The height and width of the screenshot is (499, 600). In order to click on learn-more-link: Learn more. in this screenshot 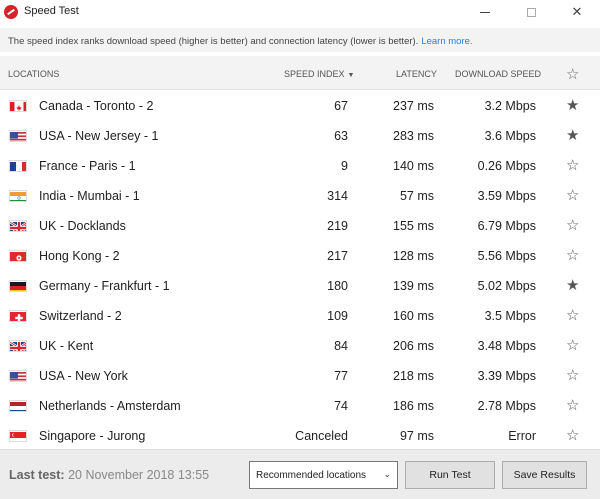, I will do `click(446, 41)`.